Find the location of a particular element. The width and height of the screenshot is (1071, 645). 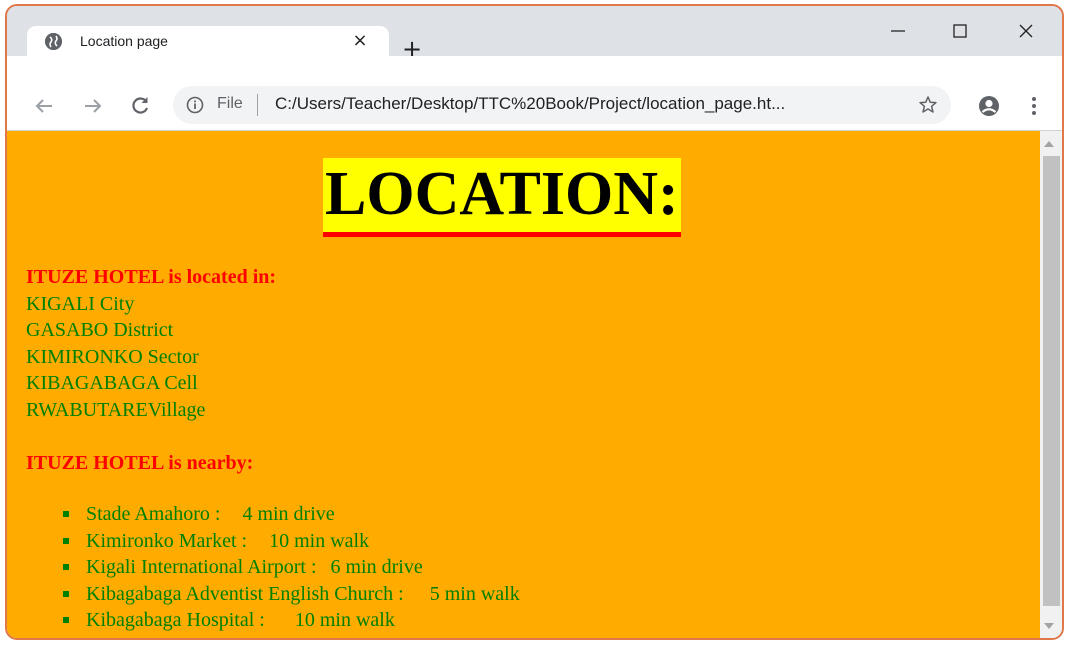

nearby-place: Kibagabaga Hospital : is located at coordinates (175, 620).